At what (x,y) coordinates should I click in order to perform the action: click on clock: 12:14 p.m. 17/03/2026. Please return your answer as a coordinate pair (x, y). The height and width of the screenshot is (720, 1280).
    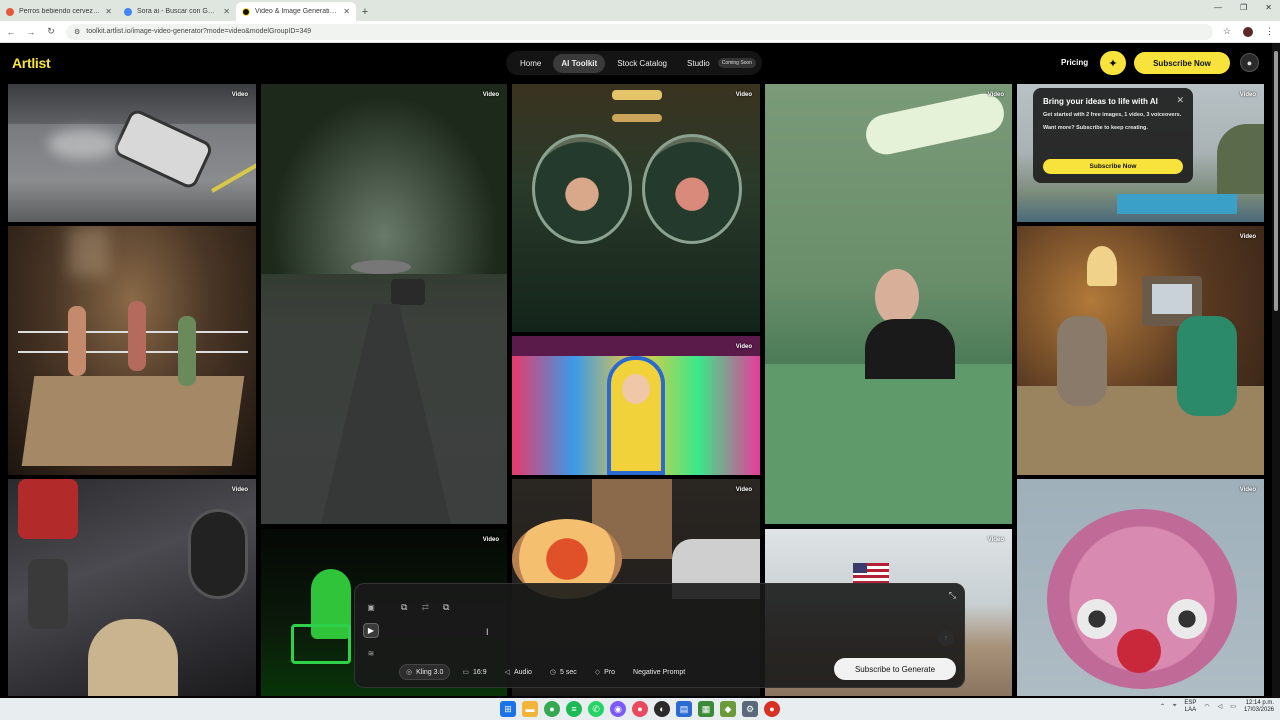
    Looking at the image, I should click on (1259, 707).